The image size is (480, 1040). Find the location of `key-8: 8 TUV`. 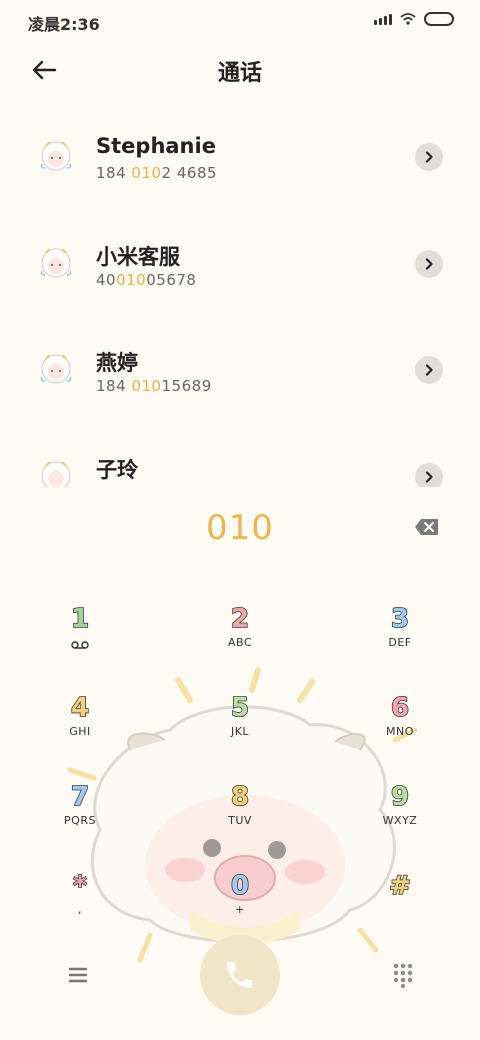

key-8: 8 TUV is located at coordinates (240, 817).